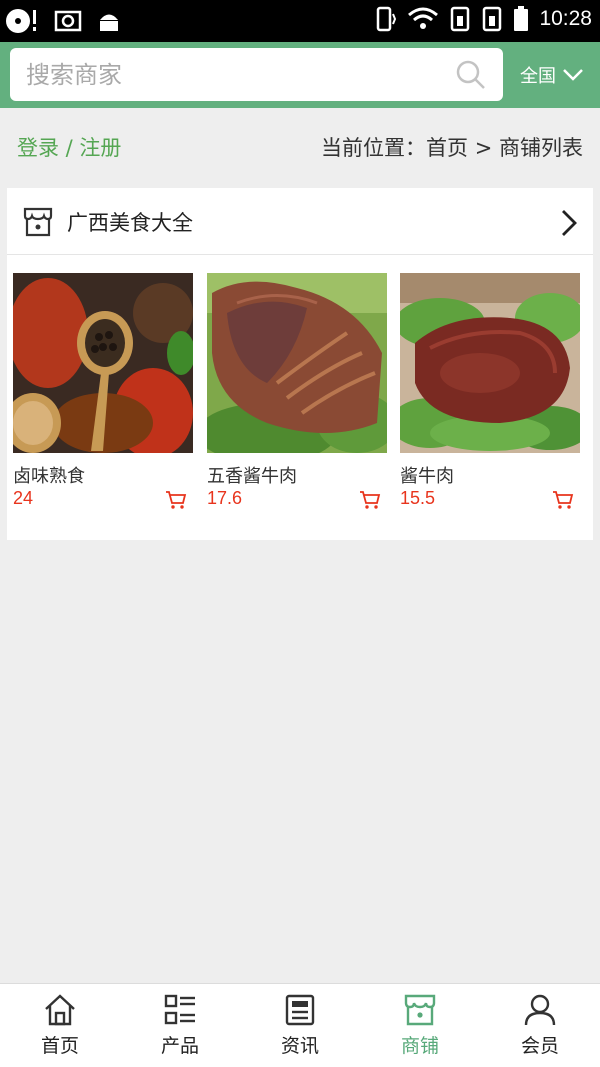 This screenshot has width=600, height=1067. What do you see at coordinates (300, 145) in the screenshot?
I see `info-row: 登录 / 注册 当前位置：首页 > 商铺列表` at bounding box center [300, 145].